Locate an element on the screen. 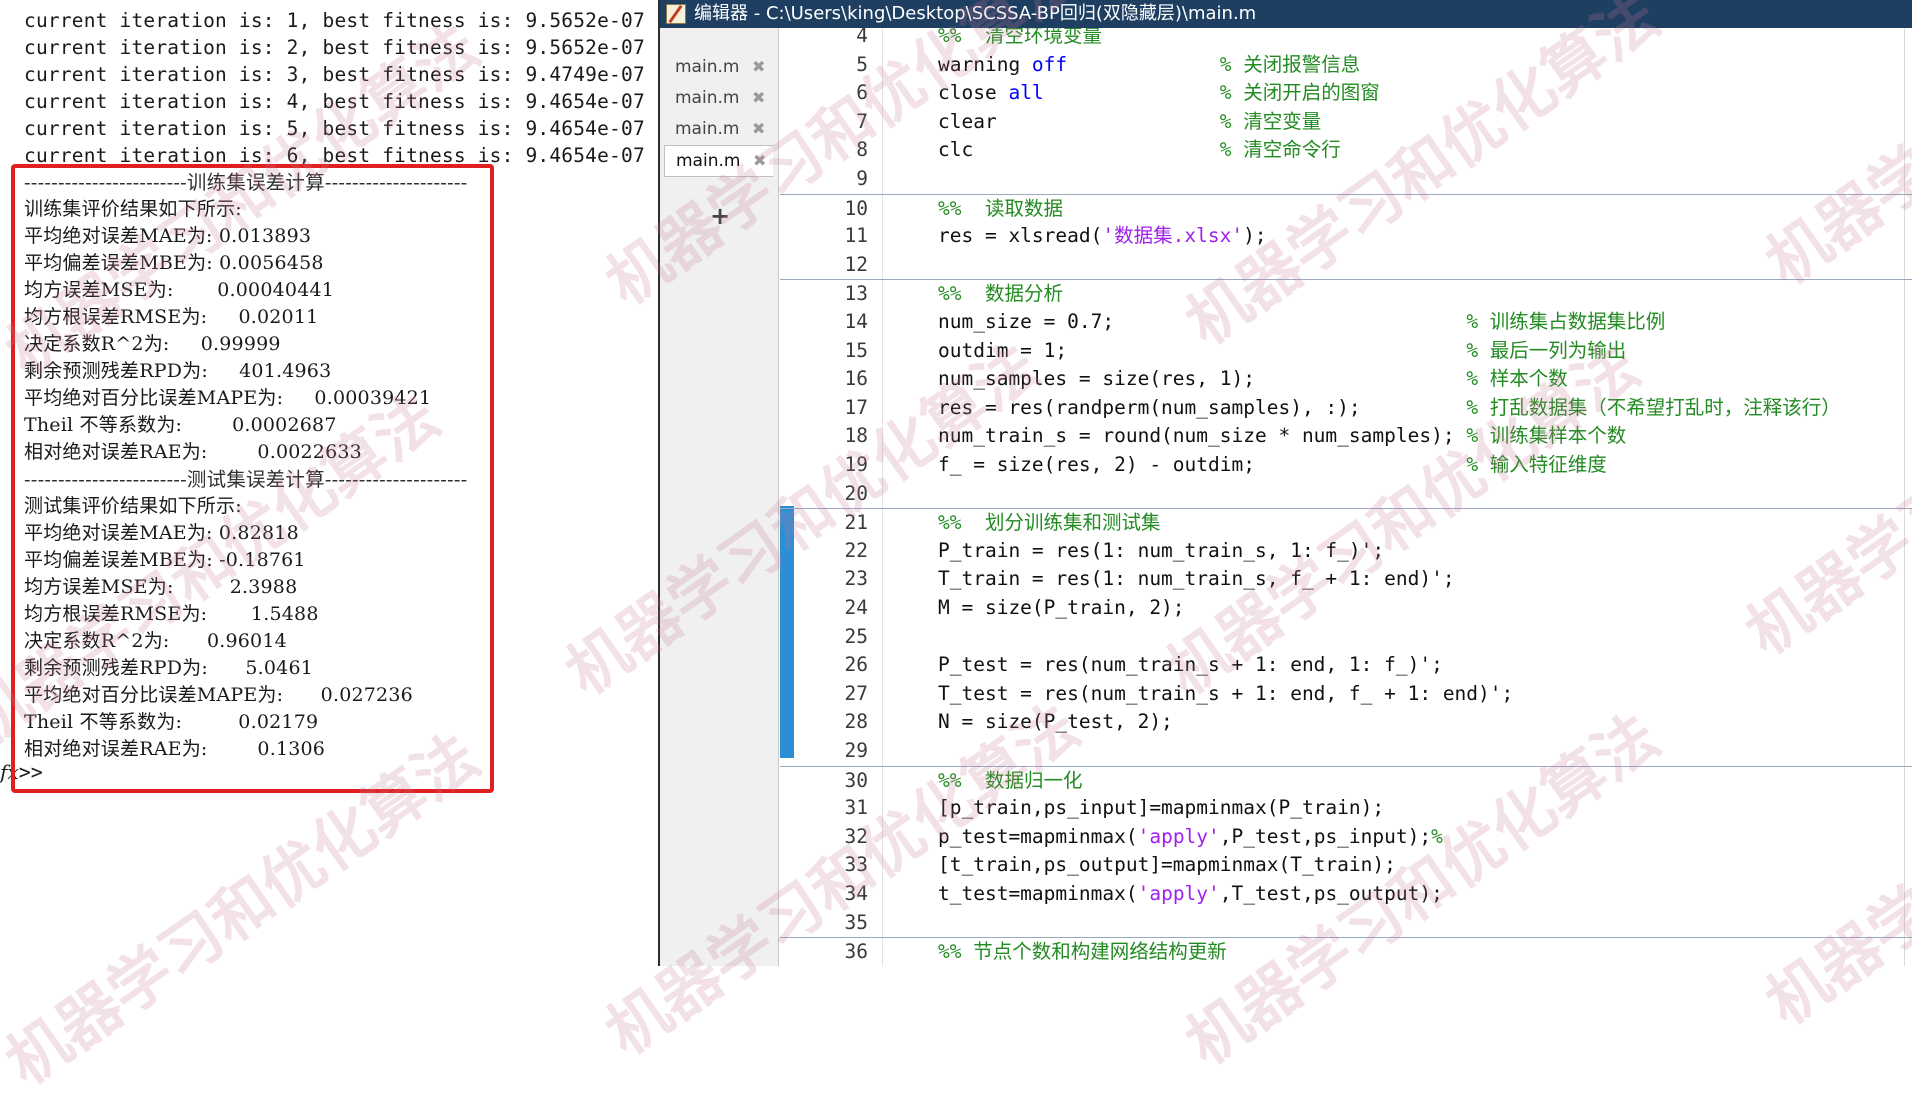 The width and height of the screenshot is (1912, 1102). code-comment: %% 数据归一化 is located at coordinates (1010, 780).